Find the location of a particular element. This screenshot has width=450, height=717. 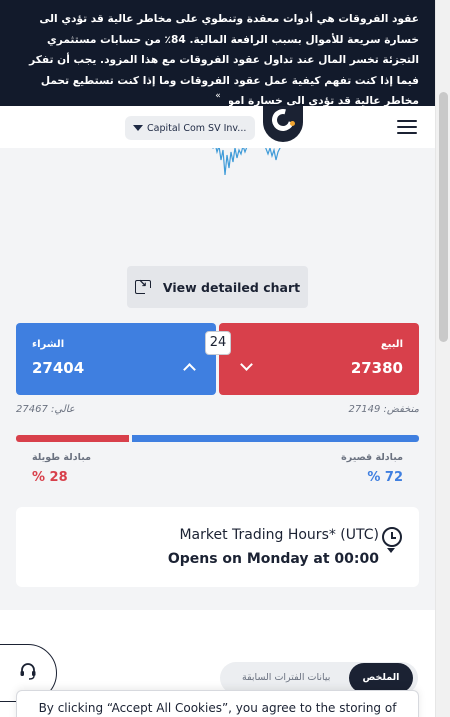

sentiment-long-fill is located at coordinates (72, 438).